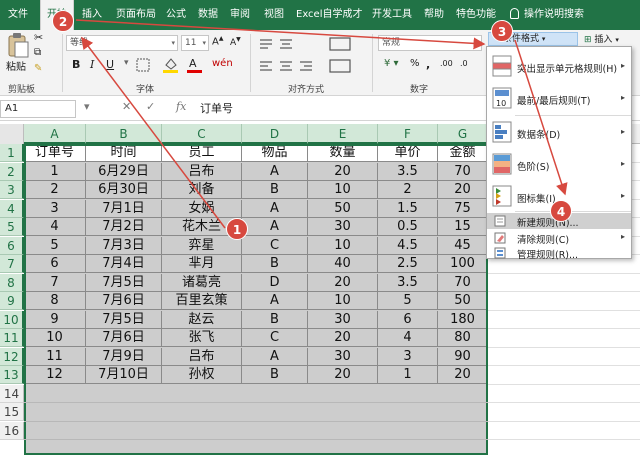 The width and height of the screenshot is (640, 455). Describe the element at coordinates (55, 319) in the screenshot. I see `table-cell: 9` at that location.